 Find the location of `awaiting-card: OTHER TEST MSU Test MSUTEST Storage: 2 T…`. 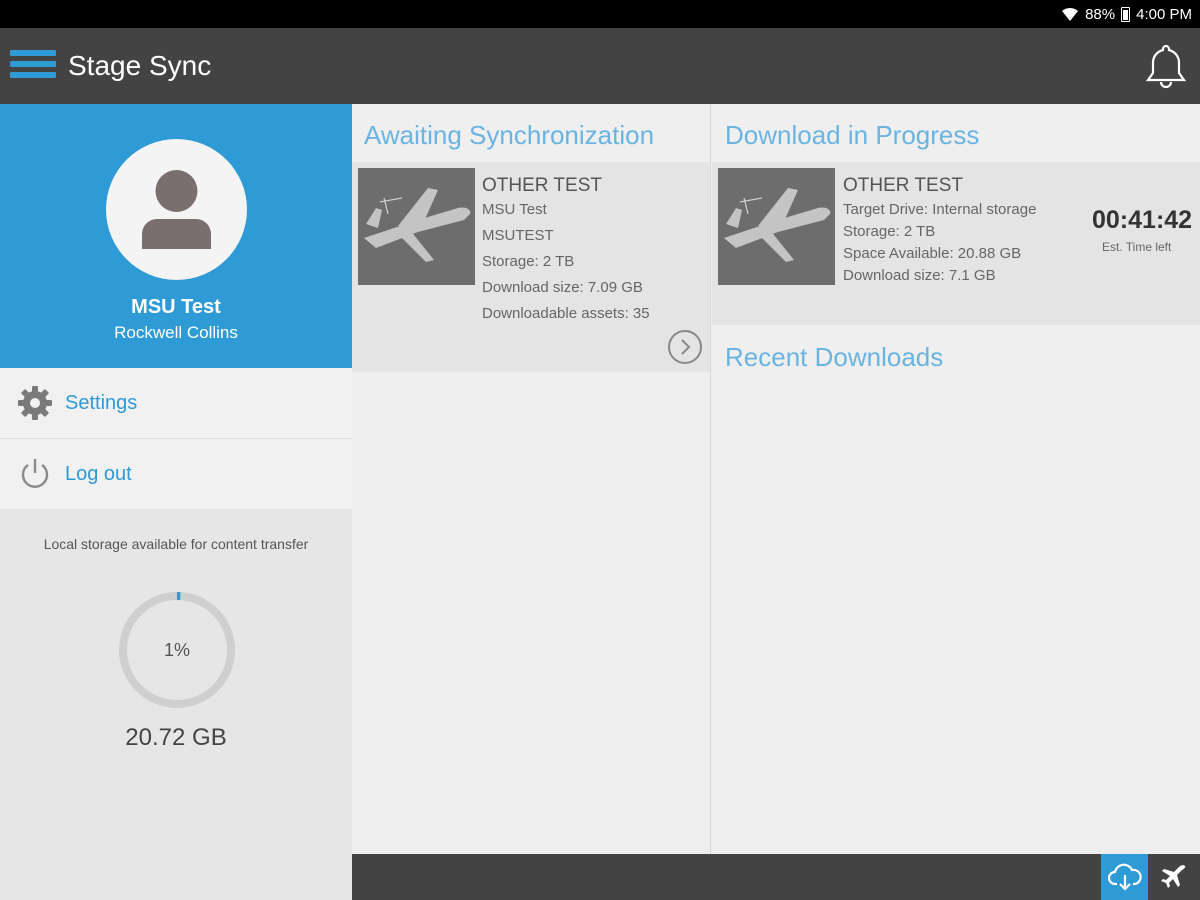

awaiting-card: OTHER TEST MSU Test MSUTEST Storage: 2 T… is located at coordinates (531, 267).